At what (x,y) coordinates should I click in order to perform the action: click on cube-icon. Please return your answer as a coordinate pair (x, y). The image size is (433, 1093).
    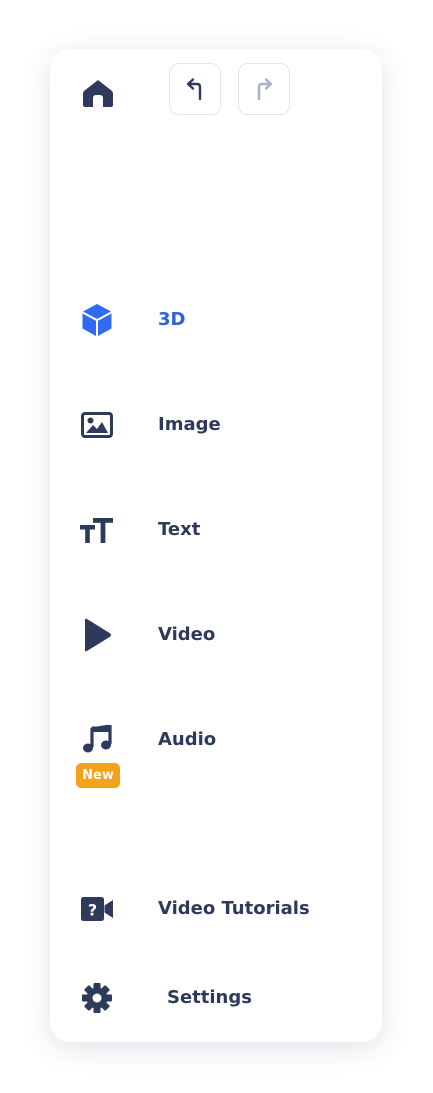
    Looking at the image, I should click on (97, 320).